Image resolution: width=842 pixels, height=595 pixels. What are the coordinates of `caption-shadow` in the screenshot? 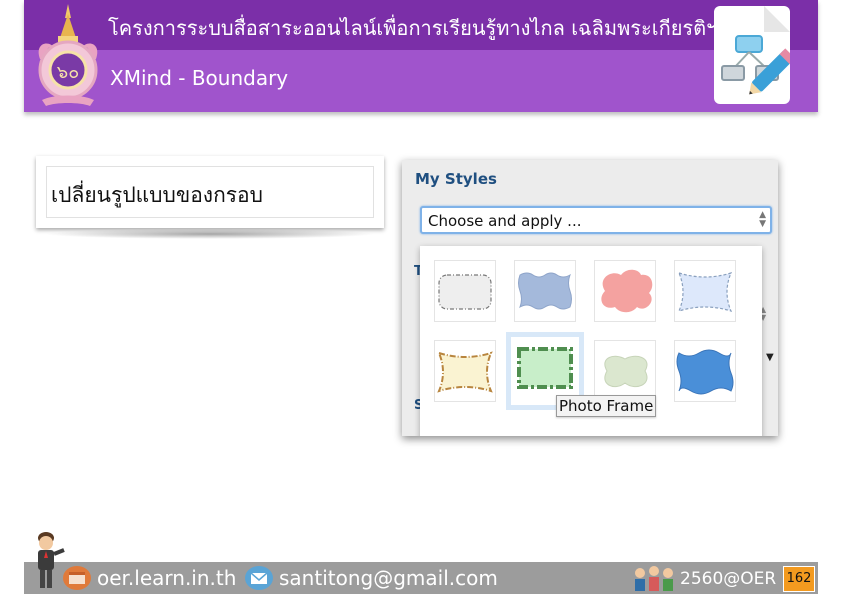 It's located at (210, 234).